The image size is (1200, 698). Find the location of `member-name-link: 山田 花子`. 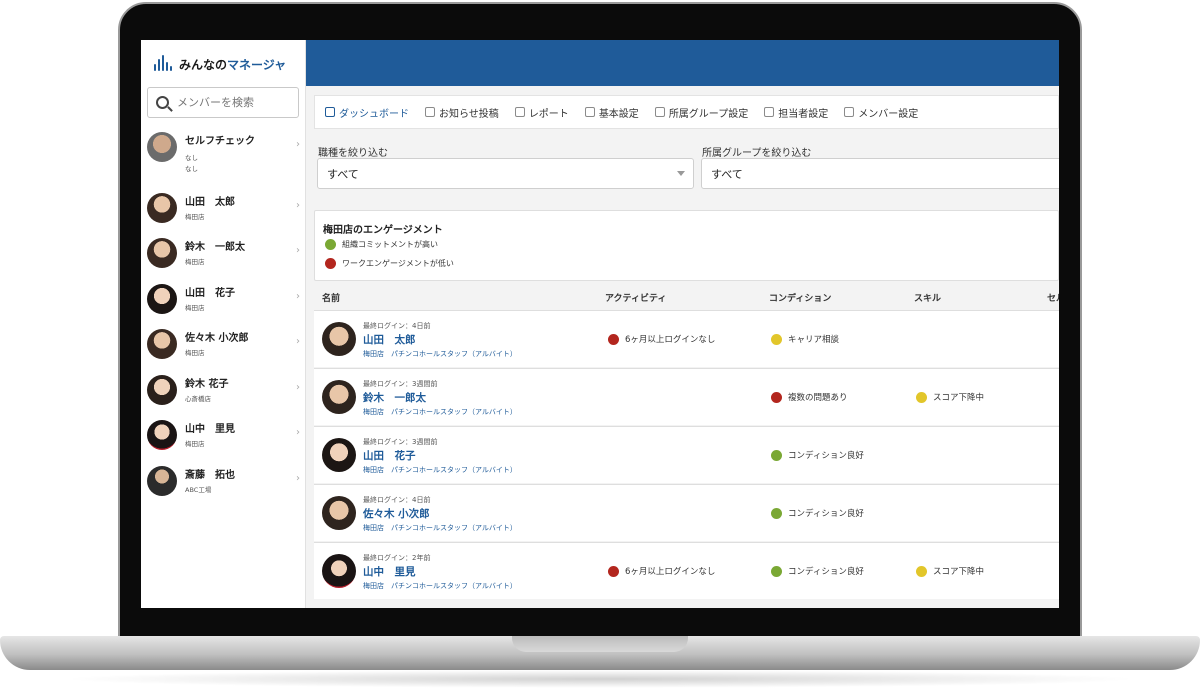

member-name-link: 山田 花子 is located at coordinates (389, 455).